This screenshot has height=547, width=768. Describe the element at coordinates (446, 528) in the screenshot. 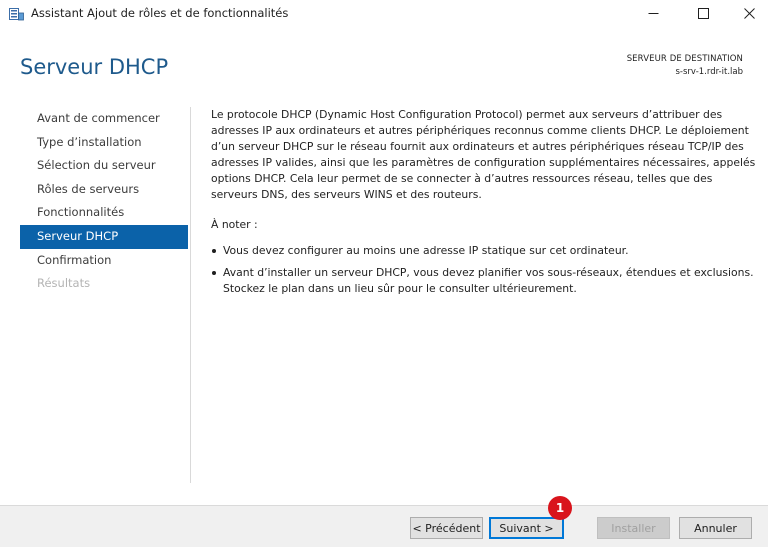

I see `previous-button: < Précédent` at that location.